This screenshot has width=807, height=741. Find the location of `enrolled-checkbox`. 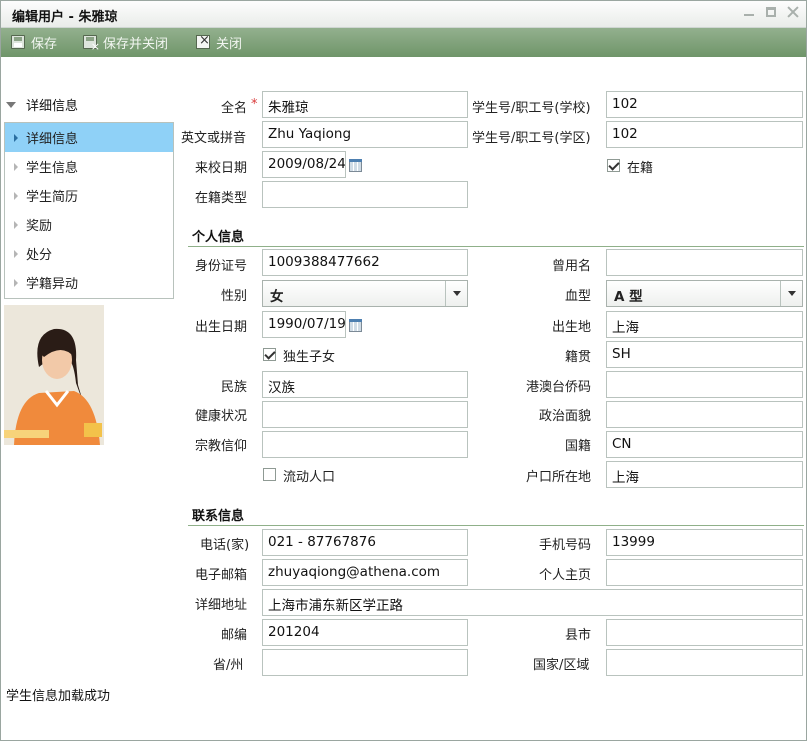

enrolled-checkbox is located at coordinates (613, 165).